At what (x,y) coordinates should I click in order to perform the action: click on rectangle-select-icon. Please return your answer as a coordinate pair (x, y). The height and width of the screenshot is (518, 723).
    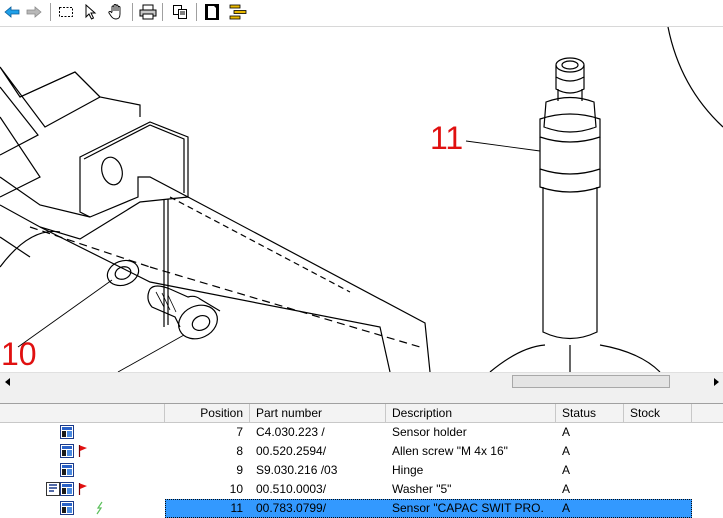
    Looking at the image, I should click on (66, 12).